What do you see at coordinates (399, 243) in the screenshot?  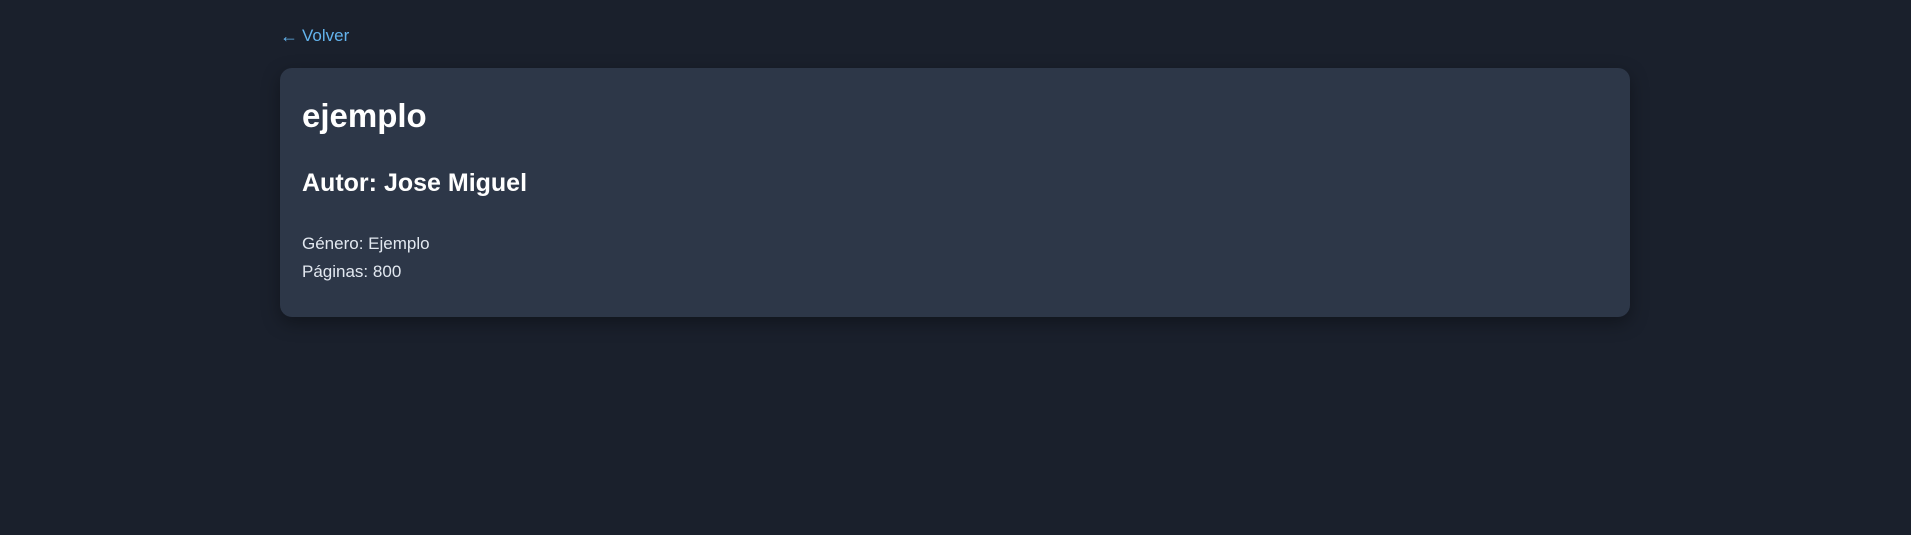 I see `genre-value: Ejemplo` at bounding box center [399, 243].